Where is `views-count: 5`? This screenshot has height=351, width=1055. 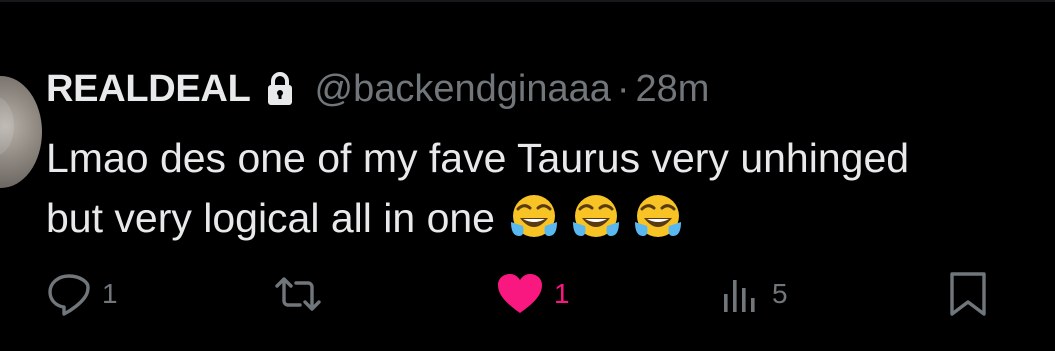 views-count: 5 is located at coordinates (780, 293).